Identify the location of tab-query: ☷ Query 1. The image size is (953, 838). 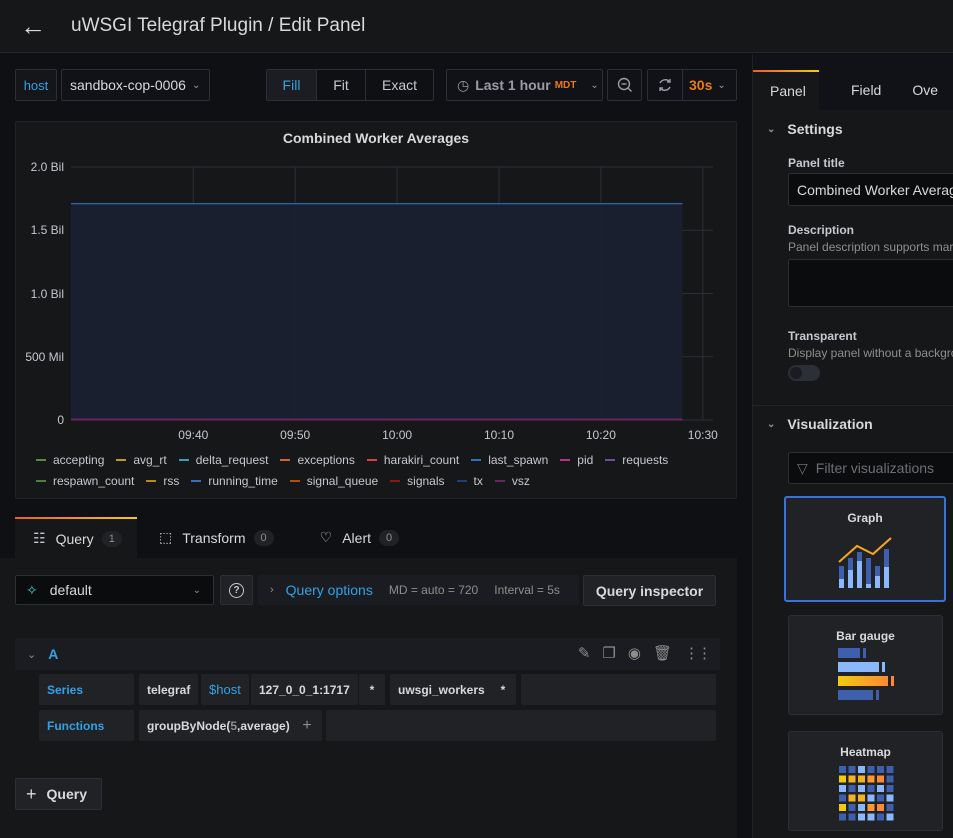
(76, 537).